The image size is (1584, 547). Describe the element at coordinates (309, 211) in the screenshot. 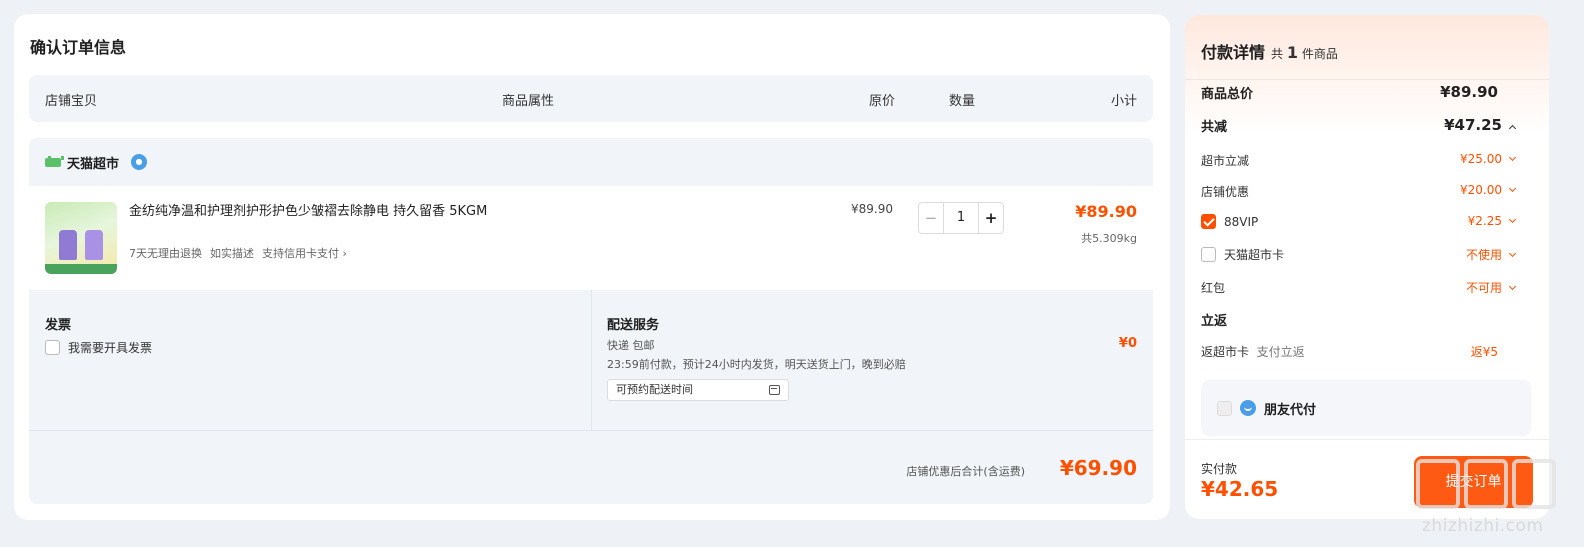

I see `product-title: 金纺纯净温和护理剂护形护色少皱褶去除静电 持久留香 5KGM` at that location.